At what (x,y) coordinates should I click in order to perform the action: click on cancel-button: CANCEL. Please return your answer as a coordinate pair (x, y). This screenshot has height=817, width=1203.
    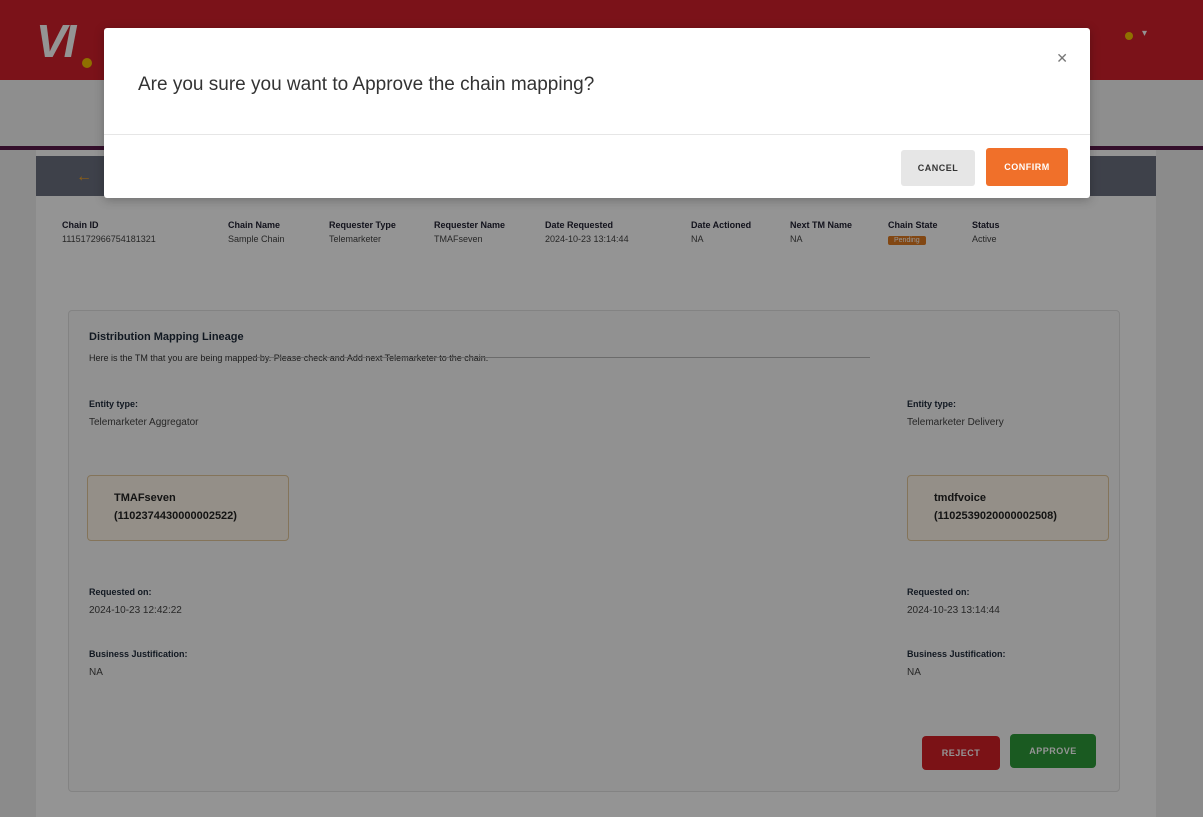
    Looking at the image, I should click on (938, 168).